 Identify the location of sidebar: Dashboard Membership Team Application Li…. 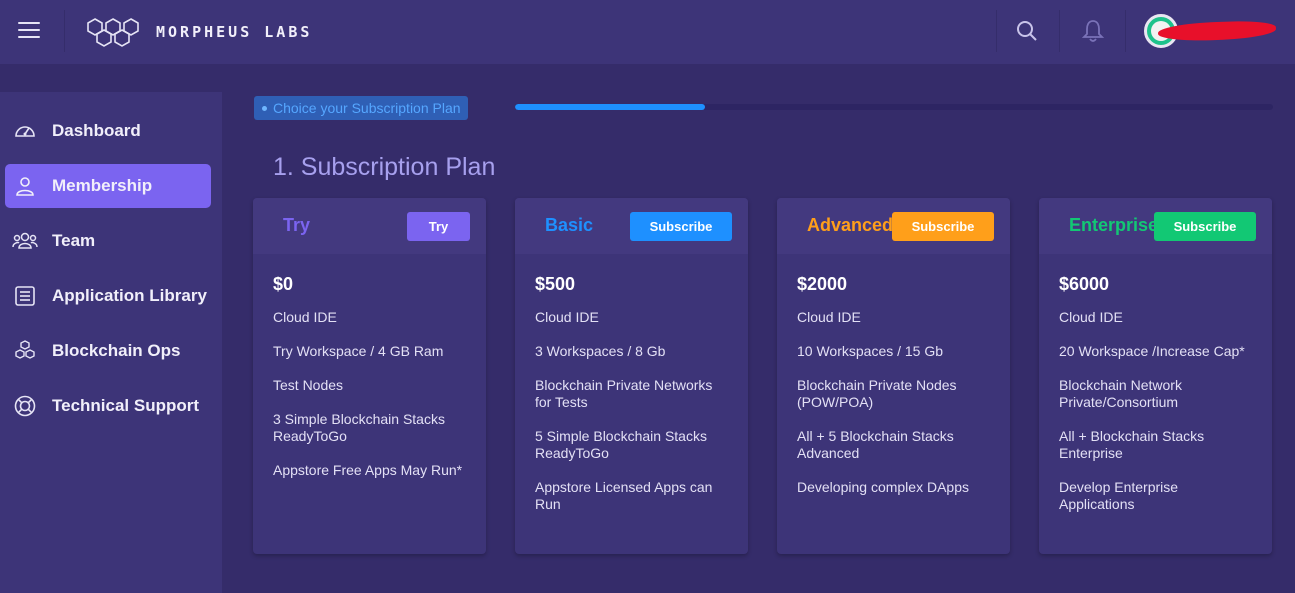
(111, 342).